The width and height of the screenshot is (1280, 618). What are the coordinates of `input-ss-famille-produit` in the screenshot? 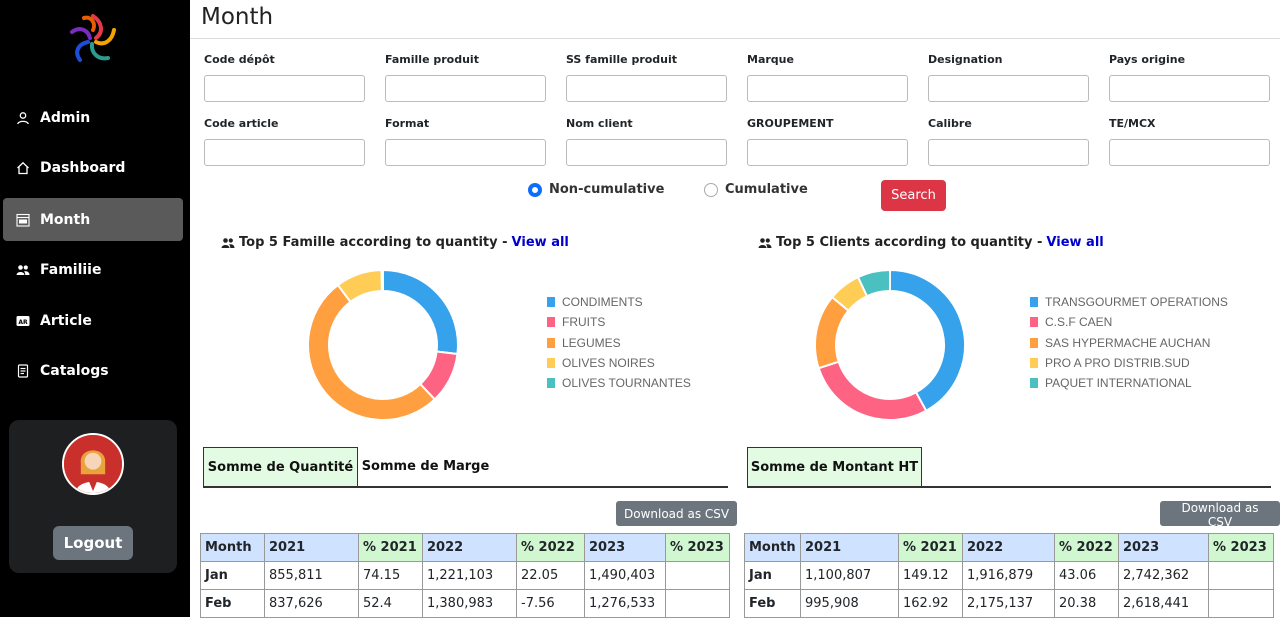 It's located at (646, 88).